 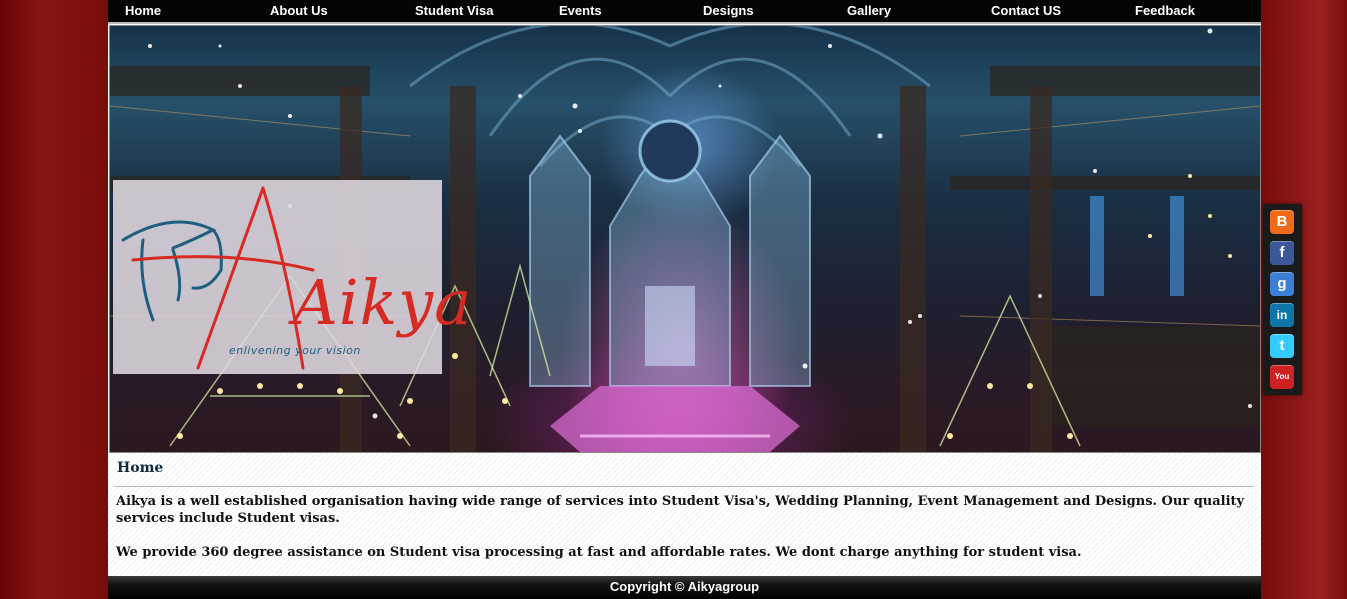 What do you see at coordinates (54, 299) in the screenshot?
I see `page-background-left` at bounding box center [54, 299].